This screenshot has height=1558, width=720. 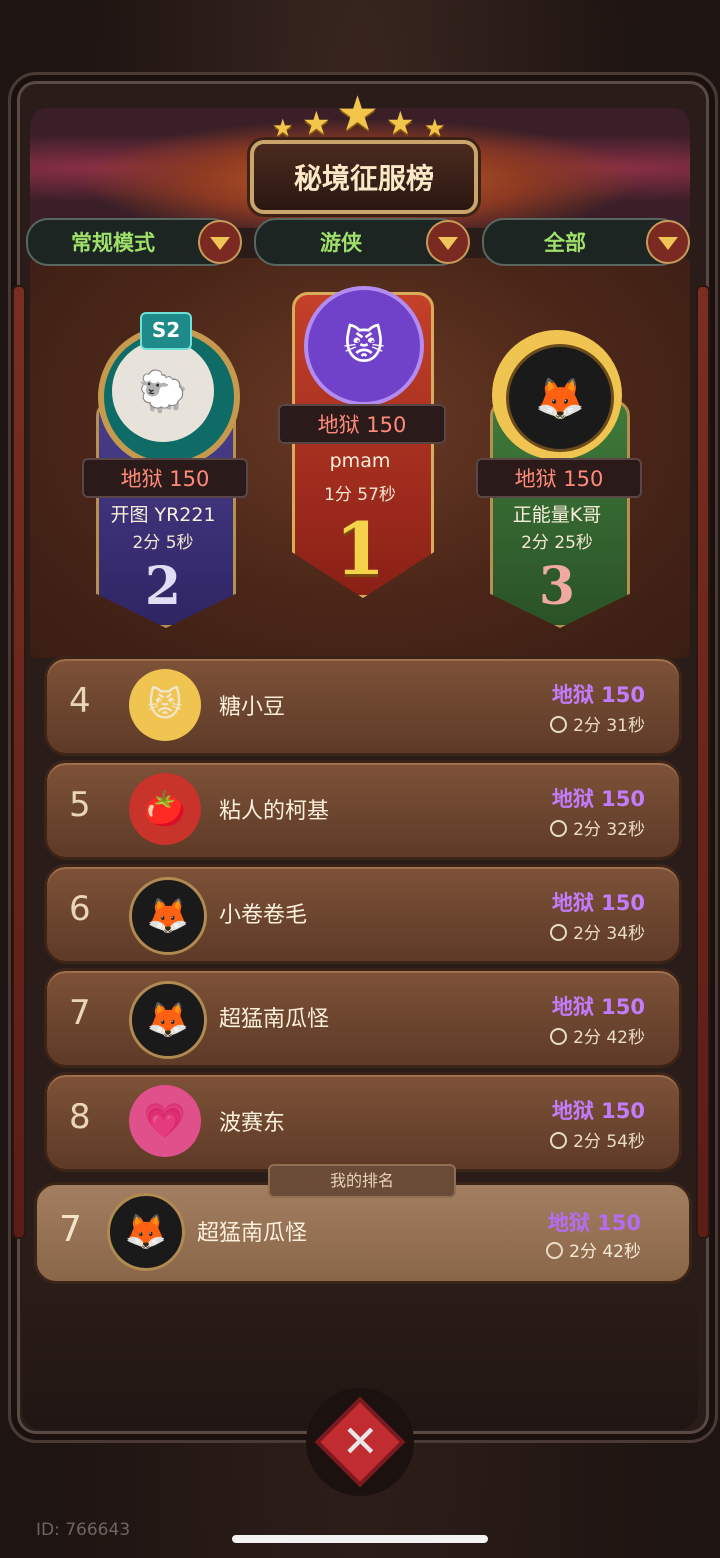 I want to click on podium-1-name: pmam, so click(x=360, y=461).